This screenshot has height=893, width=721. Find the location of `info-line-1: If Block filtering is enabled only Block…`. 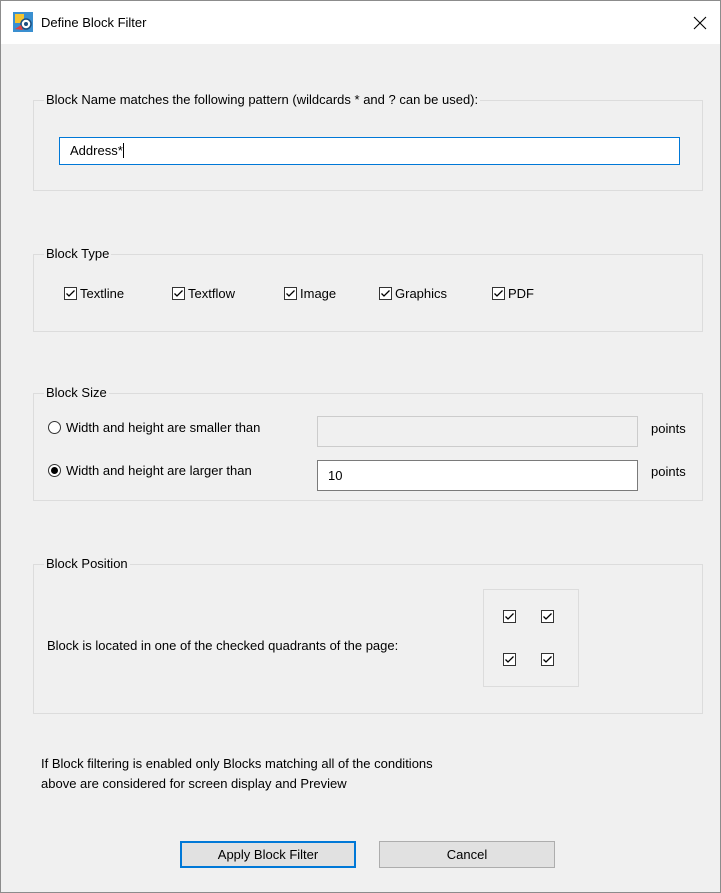

info-line-1: If Block filtering is enabled only Block… is located at coordinates (237, 763).